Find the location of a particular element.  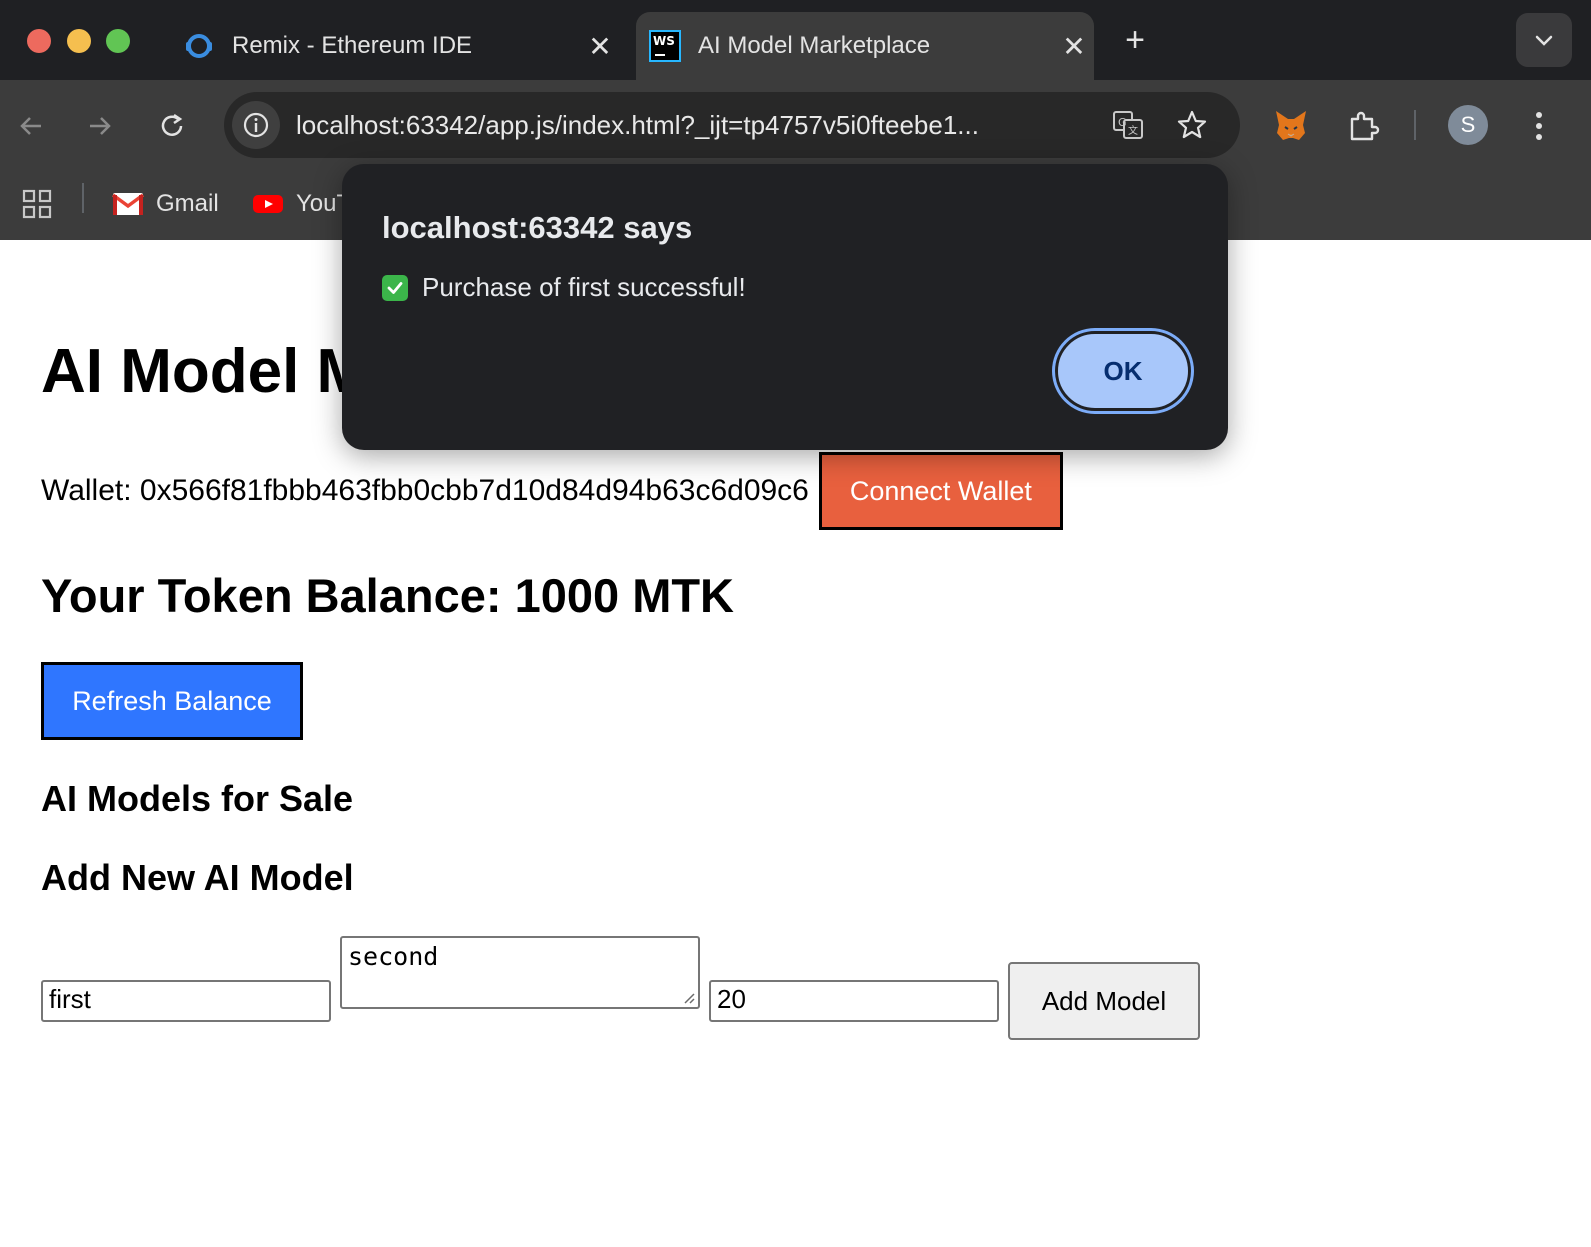

webstorm-icon: WS is located at coordinates (665, 46).